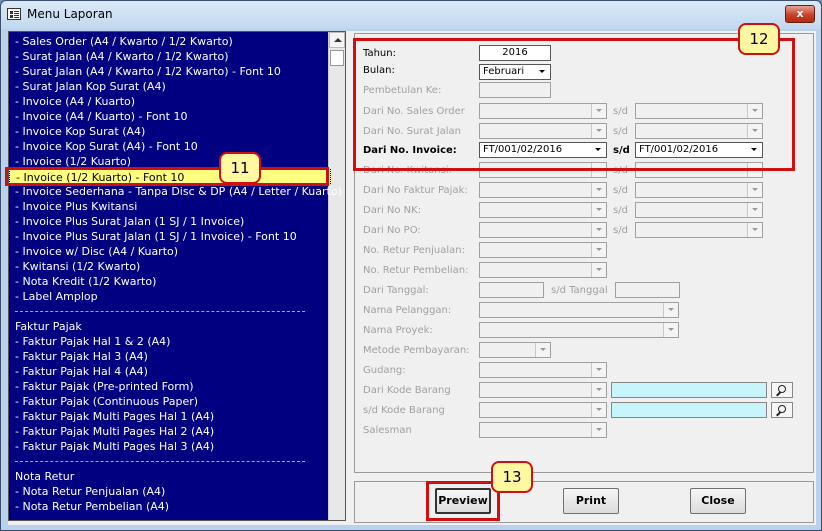 This screenshot has width=822, height=531. I want to click on nk-from-select, so click(543, 210).